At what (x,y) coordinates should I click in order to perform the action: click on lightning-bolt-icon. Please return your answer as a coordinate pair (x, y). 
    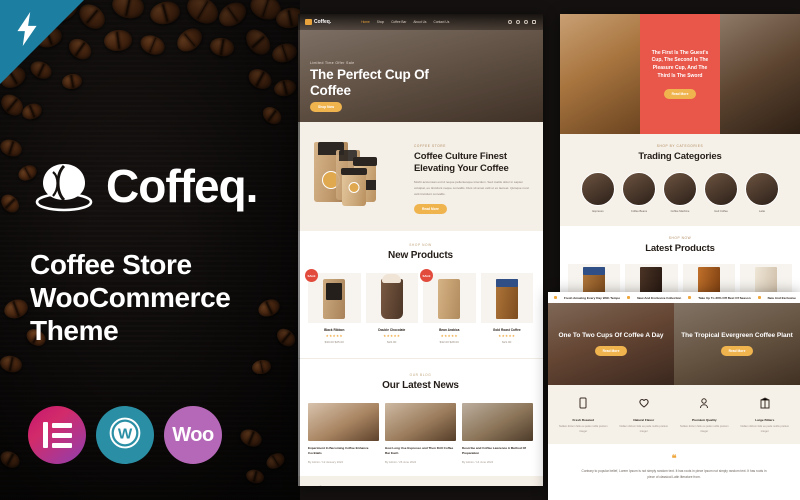
    Looking at the image, I should click on (27, 29).